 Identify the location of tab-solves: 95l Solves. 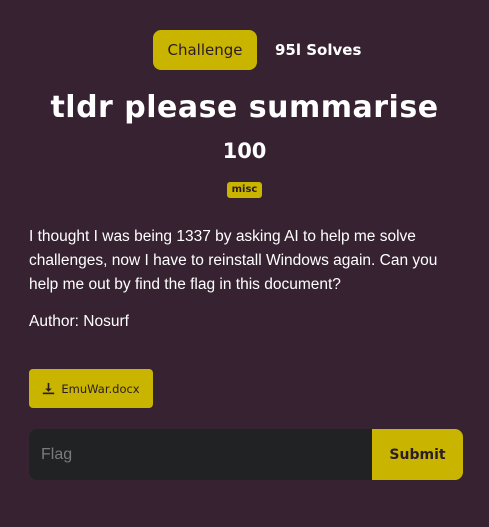
(323, 50).